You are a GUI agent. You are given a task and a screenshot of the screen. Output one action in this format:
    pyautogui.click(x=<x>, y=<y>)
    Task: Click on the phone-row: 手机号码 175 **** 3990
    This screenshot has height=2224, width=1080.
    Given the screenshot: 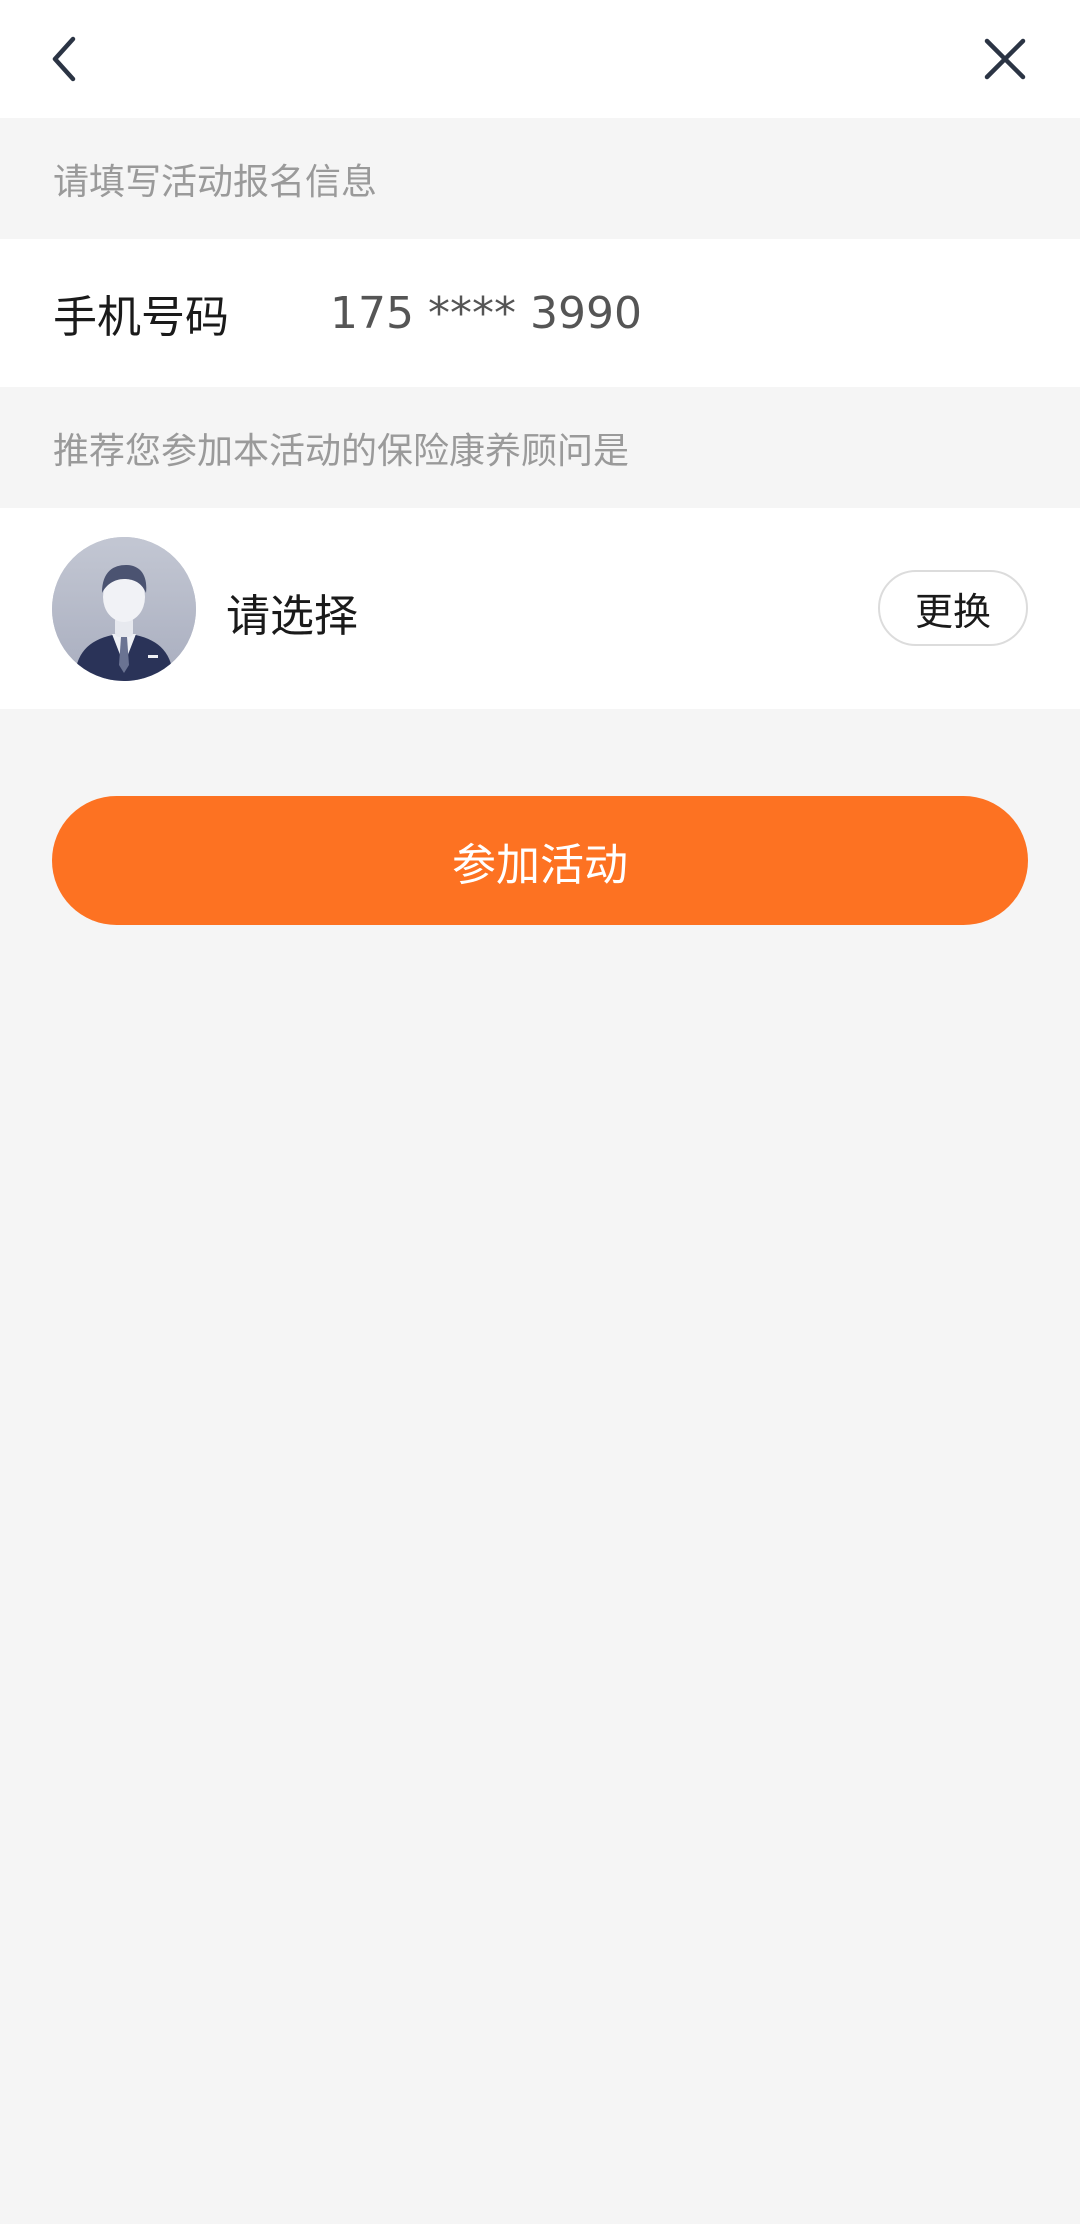 What is the action you would take?
    pyautogui.click(x=540, y=313)
    